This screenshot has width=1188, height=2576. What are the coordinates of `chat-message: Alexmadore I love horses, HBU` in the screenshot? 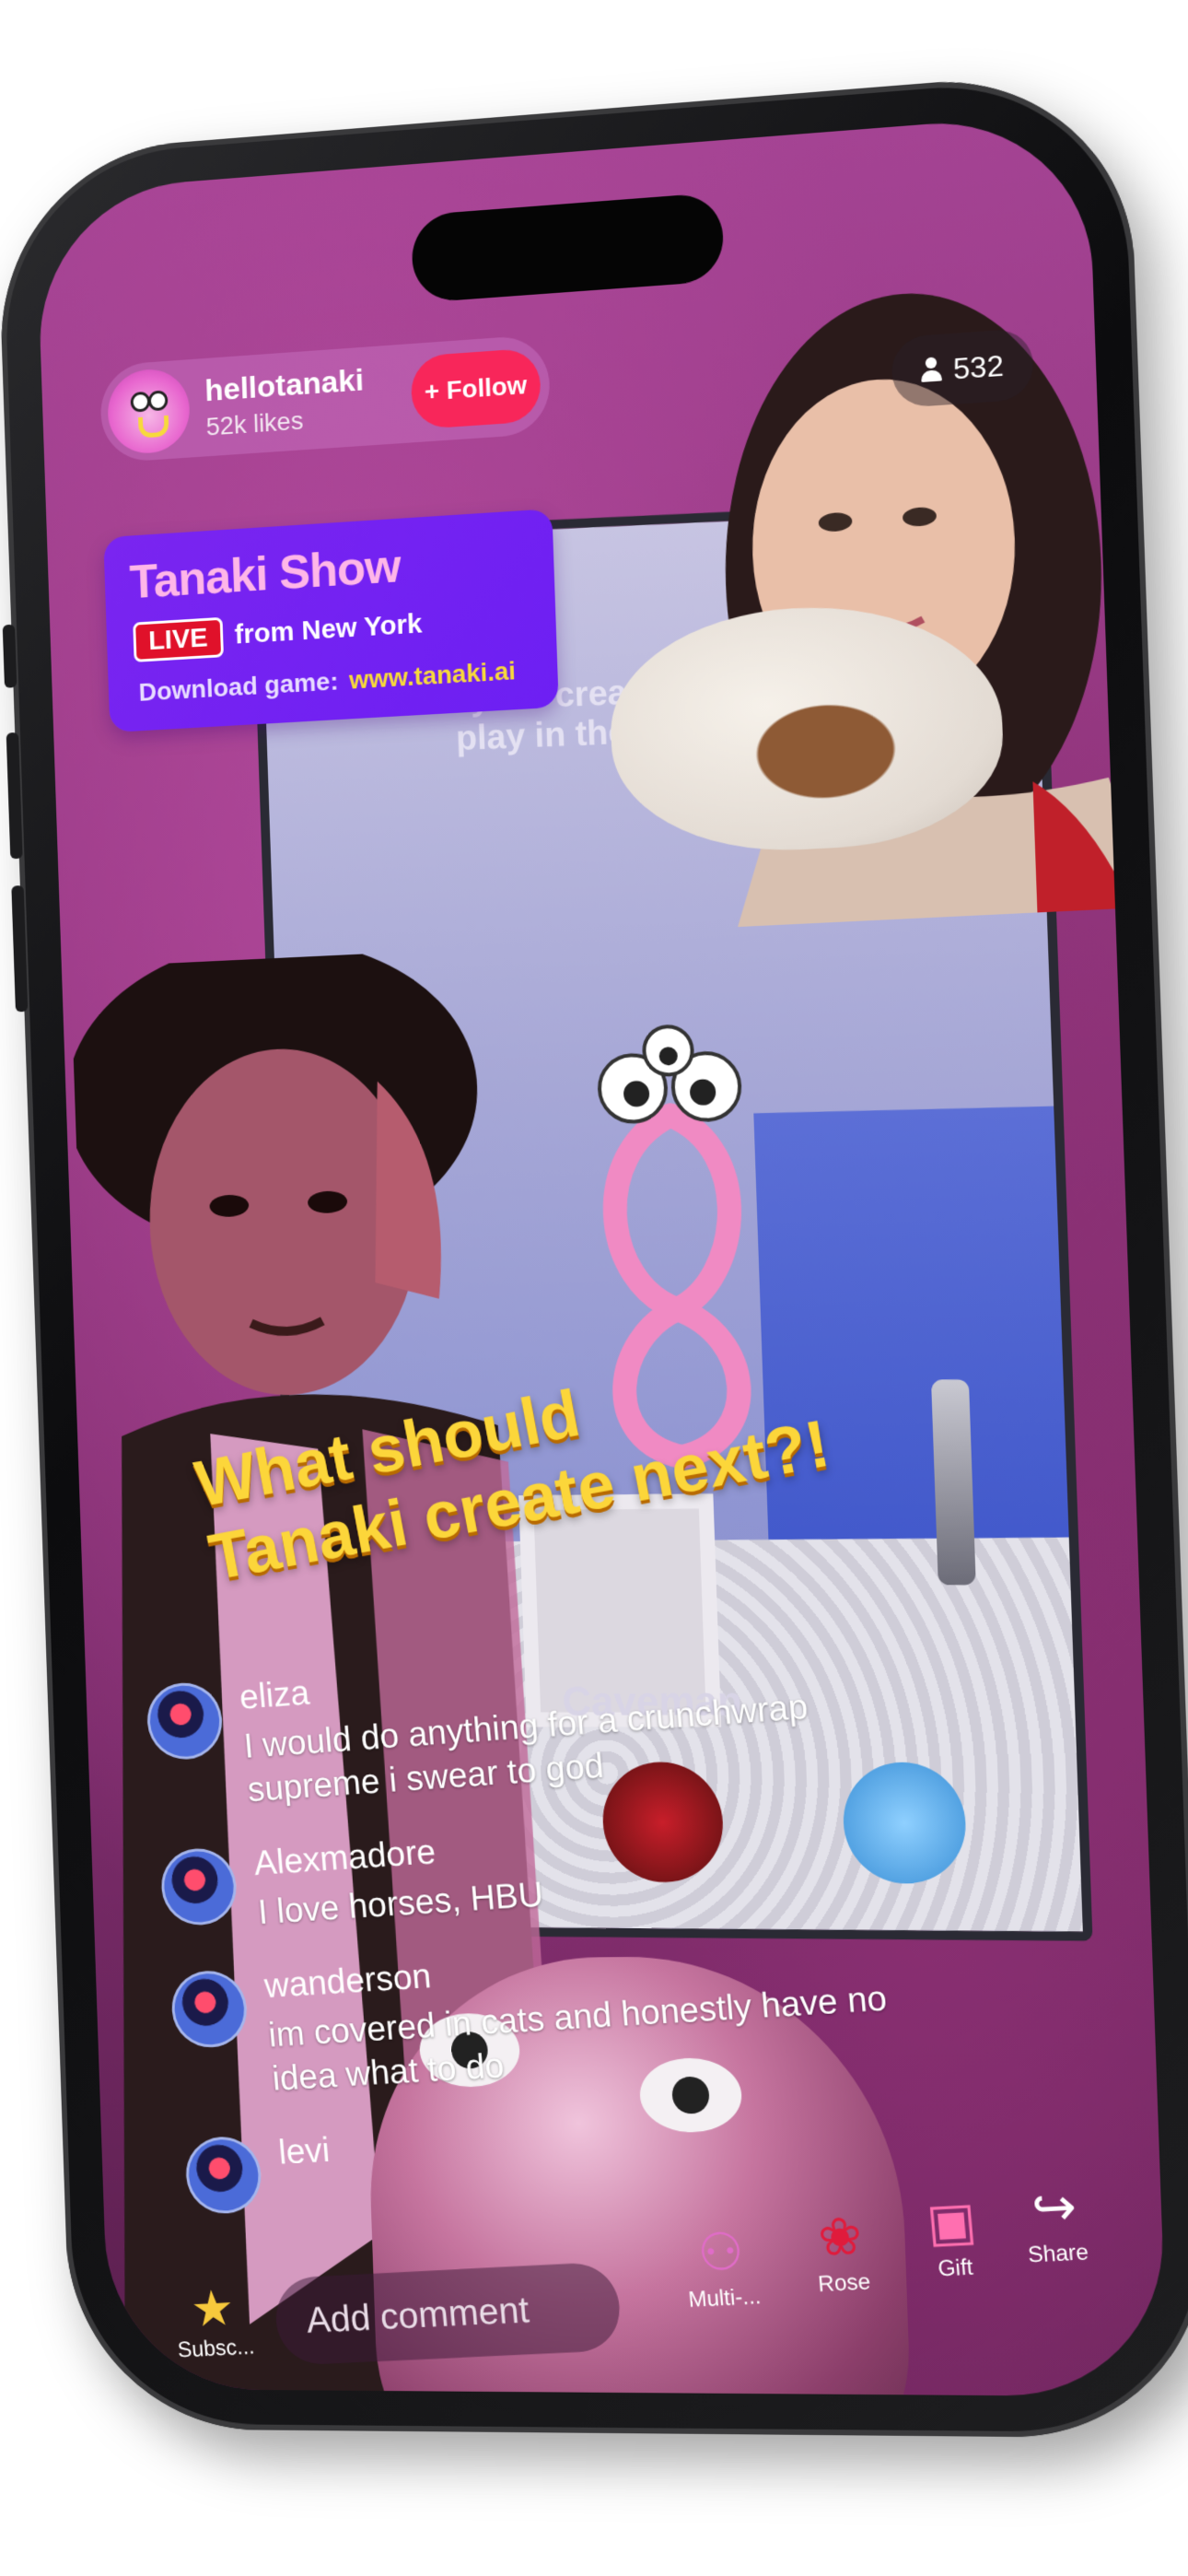 It's located at (600, 1867).